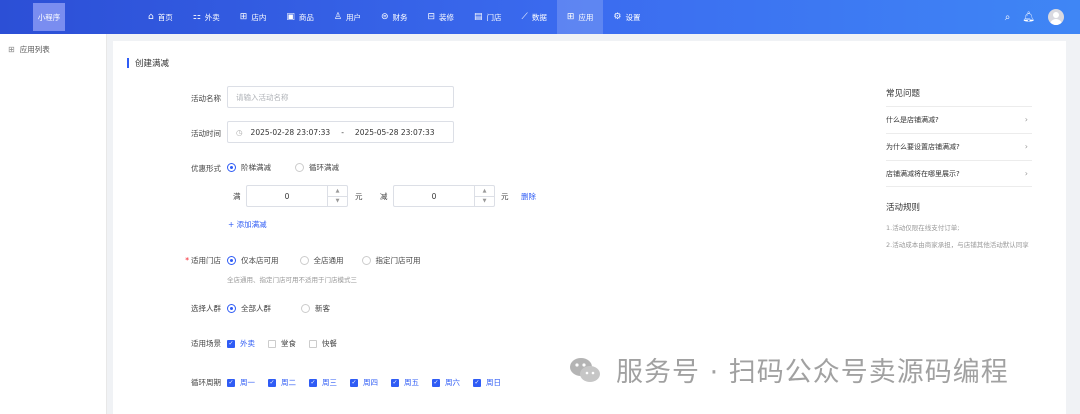 Image resolution: width=1080 pixels, height=414 pixels. What do you see at coordinates (290, 16) in the screenshot?
I see `goods-icon: ▣` at bounding box center [290, 16].